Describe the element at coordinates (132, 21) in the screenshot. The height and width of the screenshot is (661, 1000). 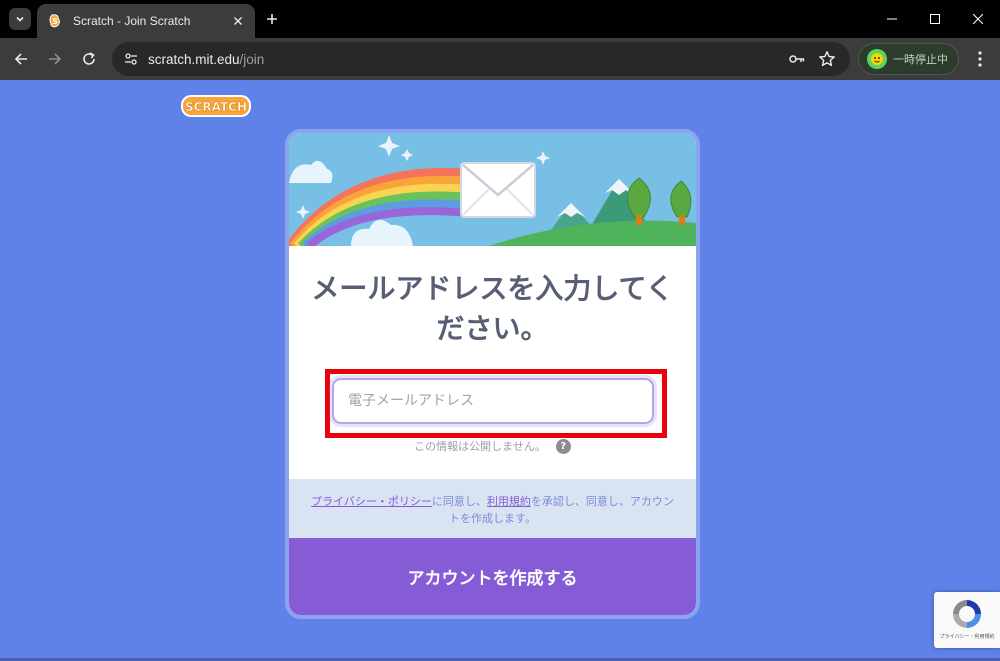
I see `tab-title: Scratch - Join Scratch` at that location.